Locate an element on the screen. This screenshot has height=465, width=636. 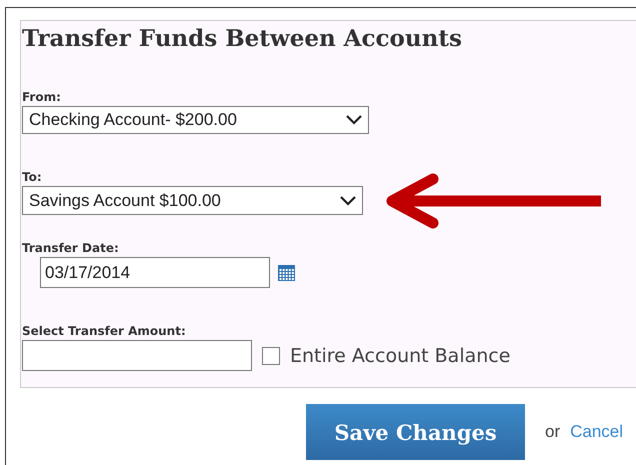
checkbox-label: Entire Account Balance is located at coordinates (400, 355).